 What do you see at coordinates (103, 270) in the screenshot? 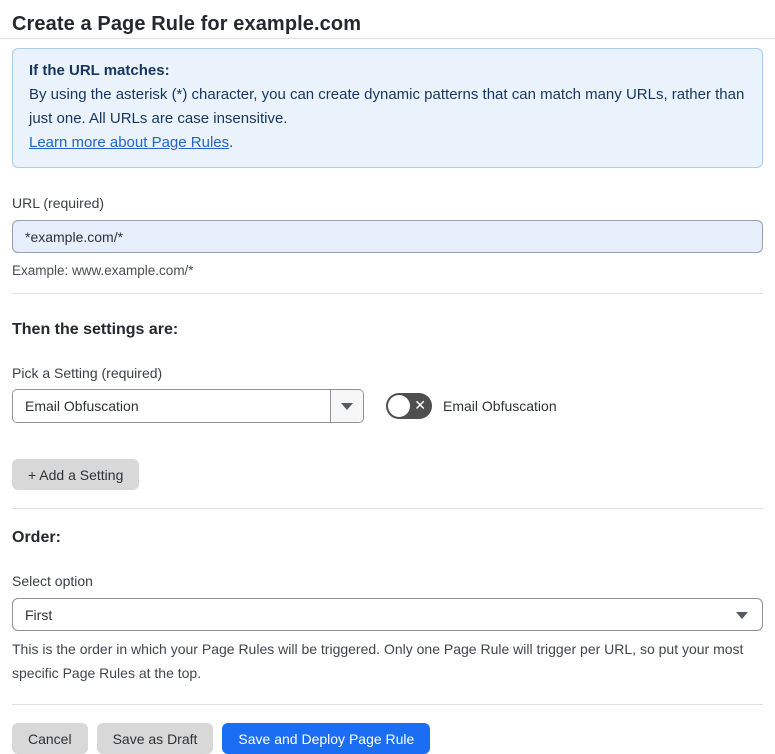
I see `url-example-text: Example: www.example.com/*` at bounding box center [103, 270].